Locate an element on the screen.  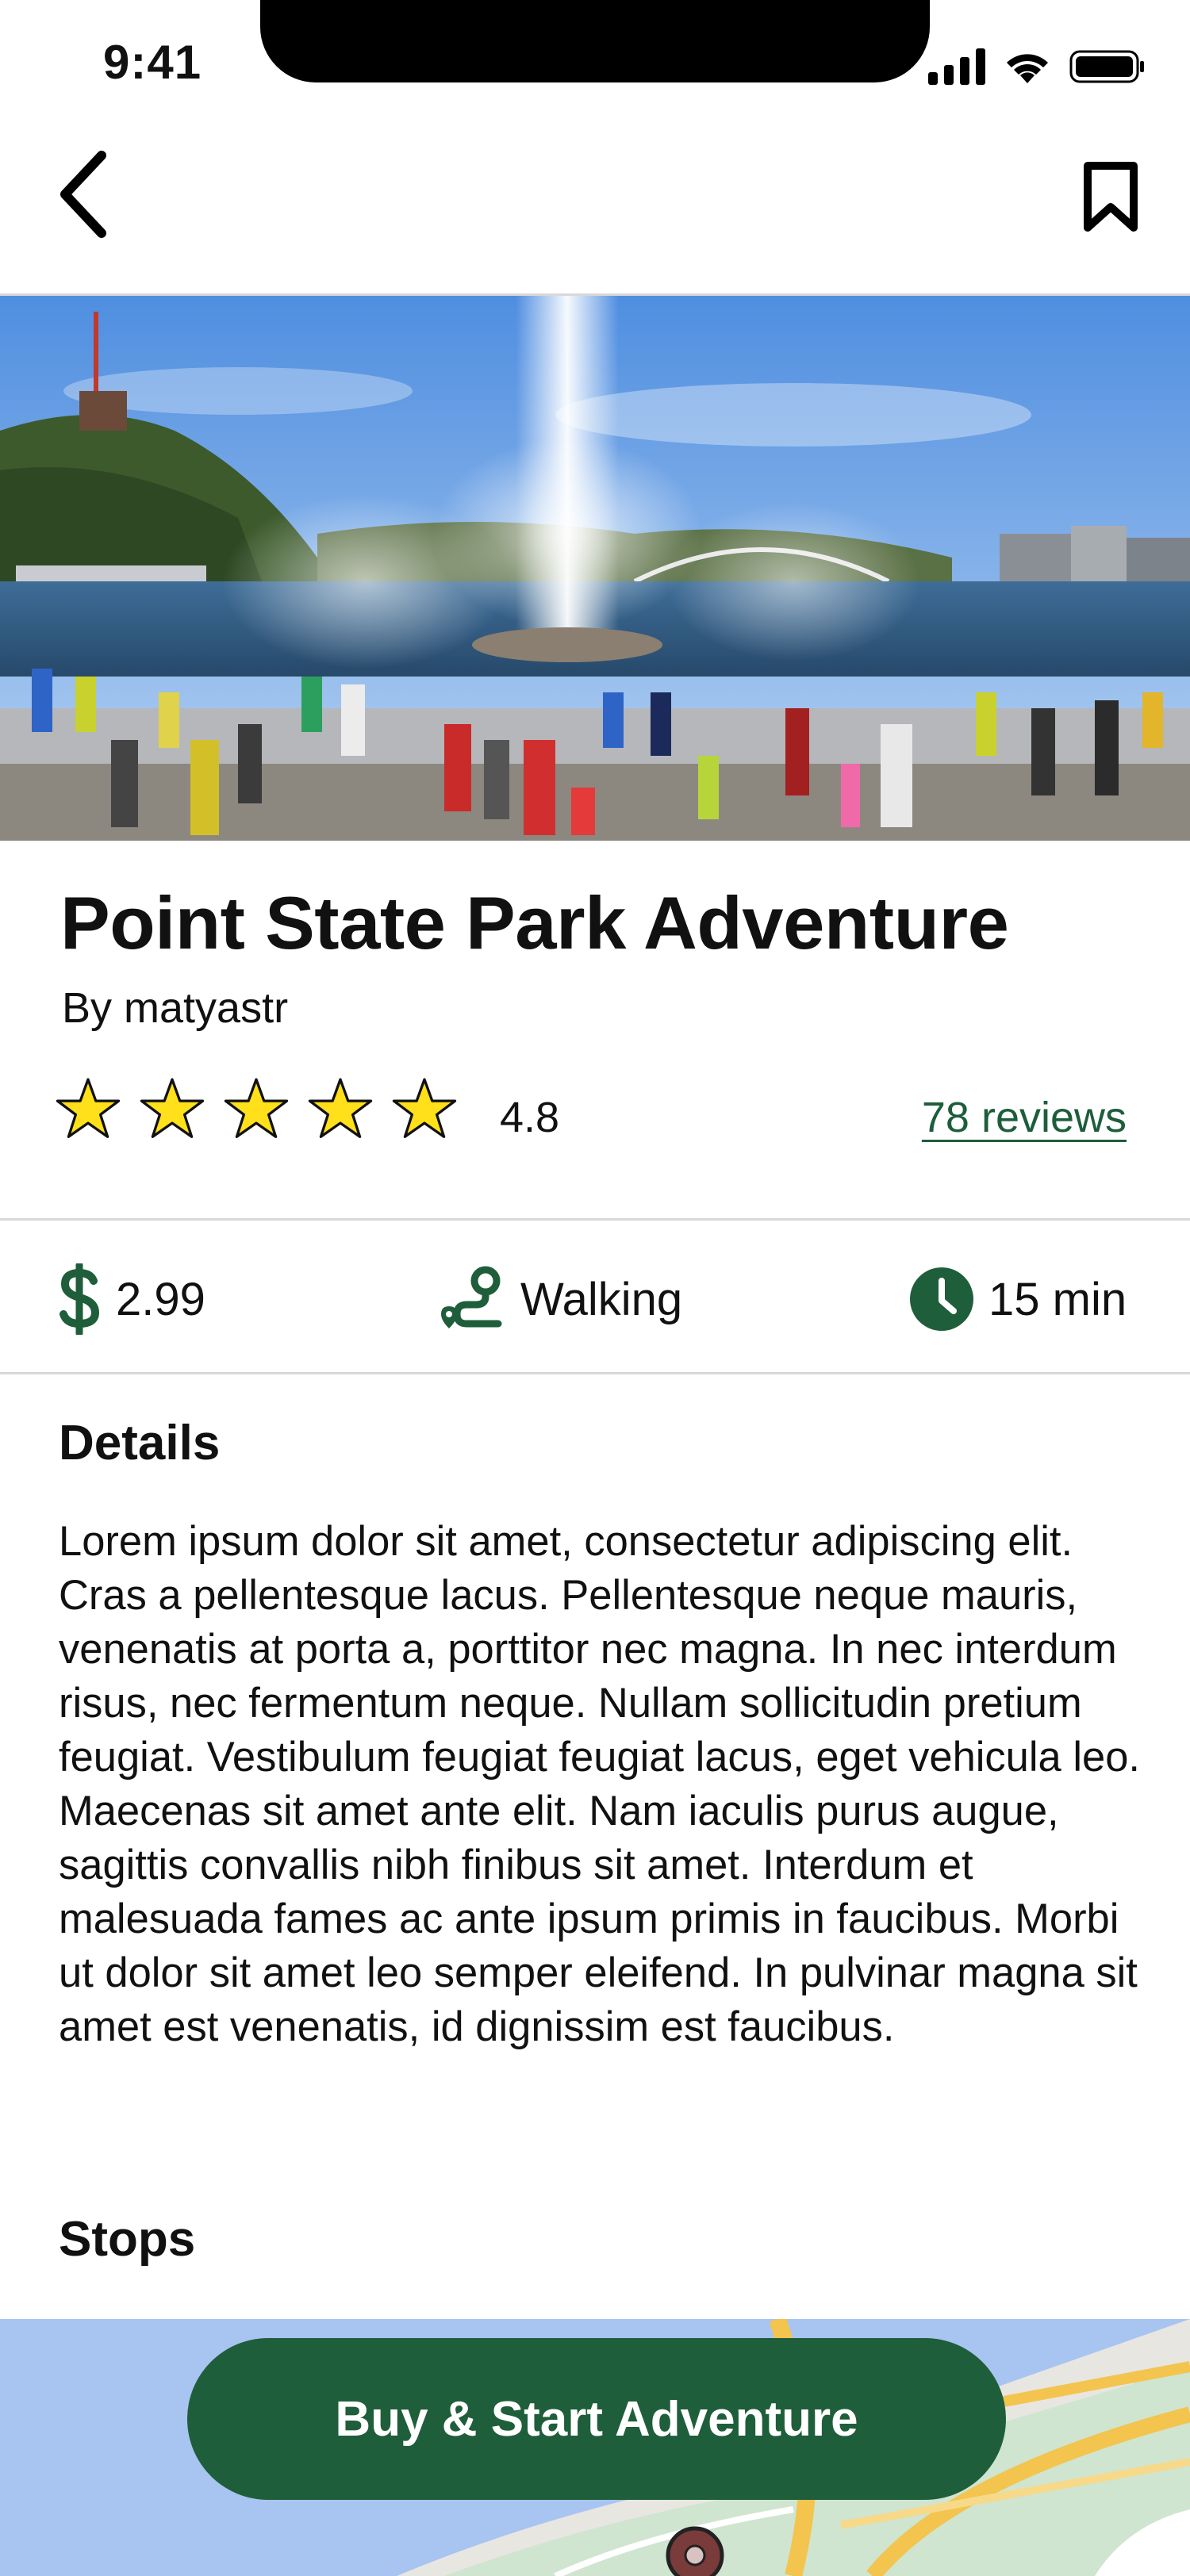
price-info: 2.99 is located at coordinates (131, 1299).